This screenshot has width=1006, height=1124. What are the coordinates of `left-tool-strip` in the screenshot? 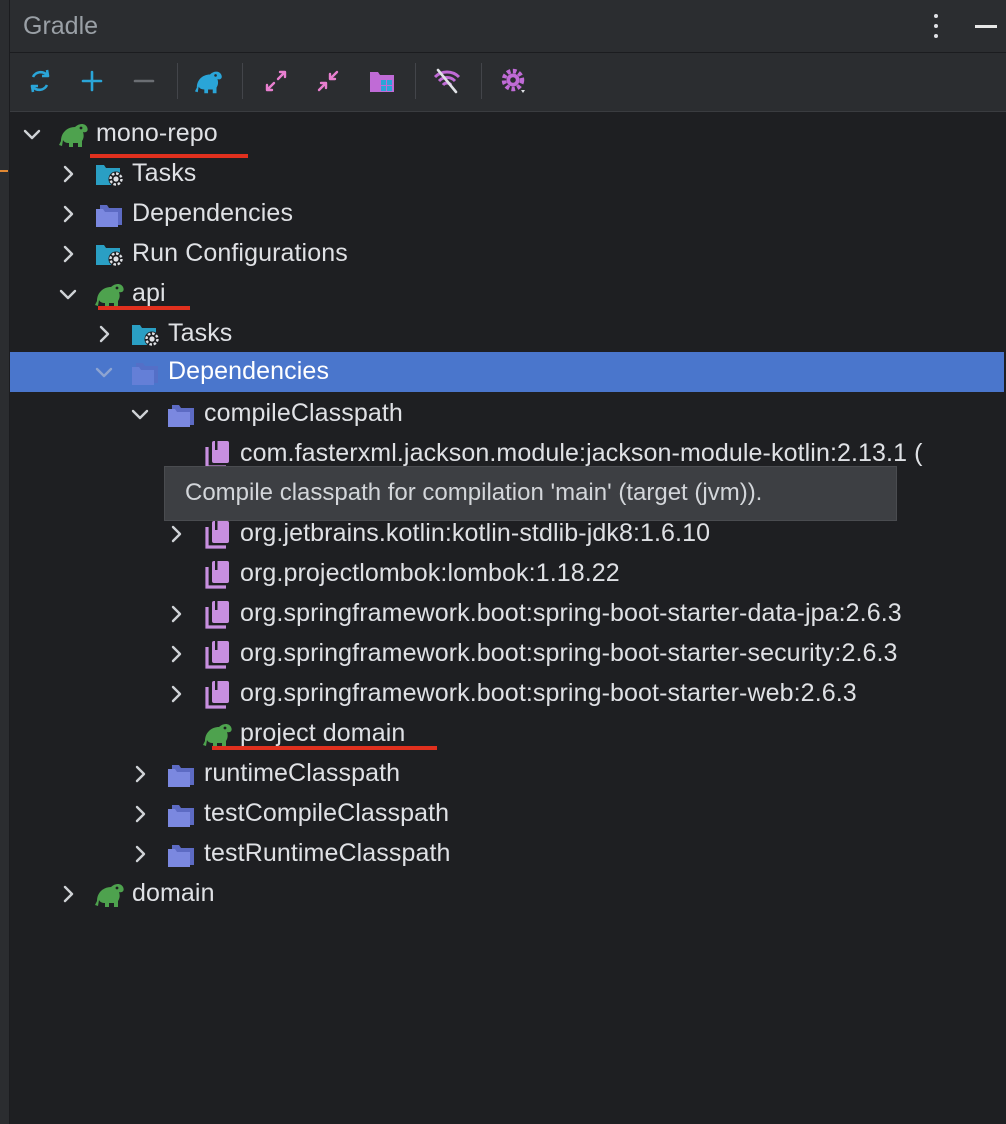 It's located at (5, 562).